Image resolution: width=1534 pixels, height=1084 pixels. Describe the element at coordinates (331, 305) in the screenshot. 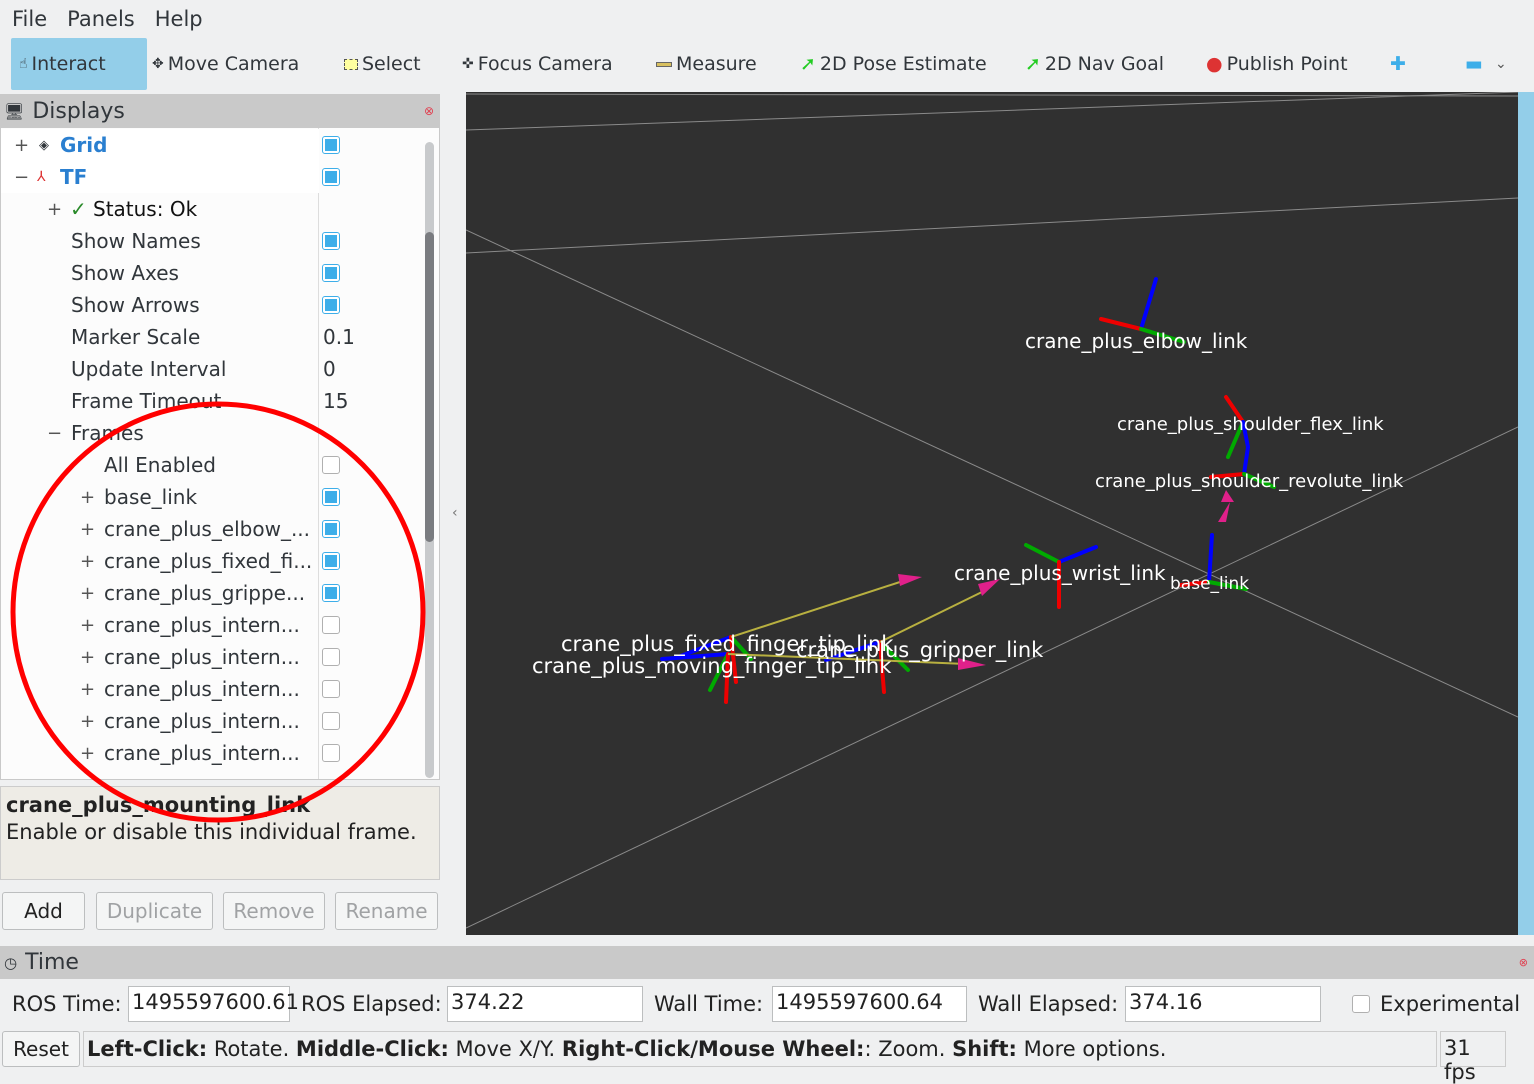

I see `show-arrows-checkbox` at that location.